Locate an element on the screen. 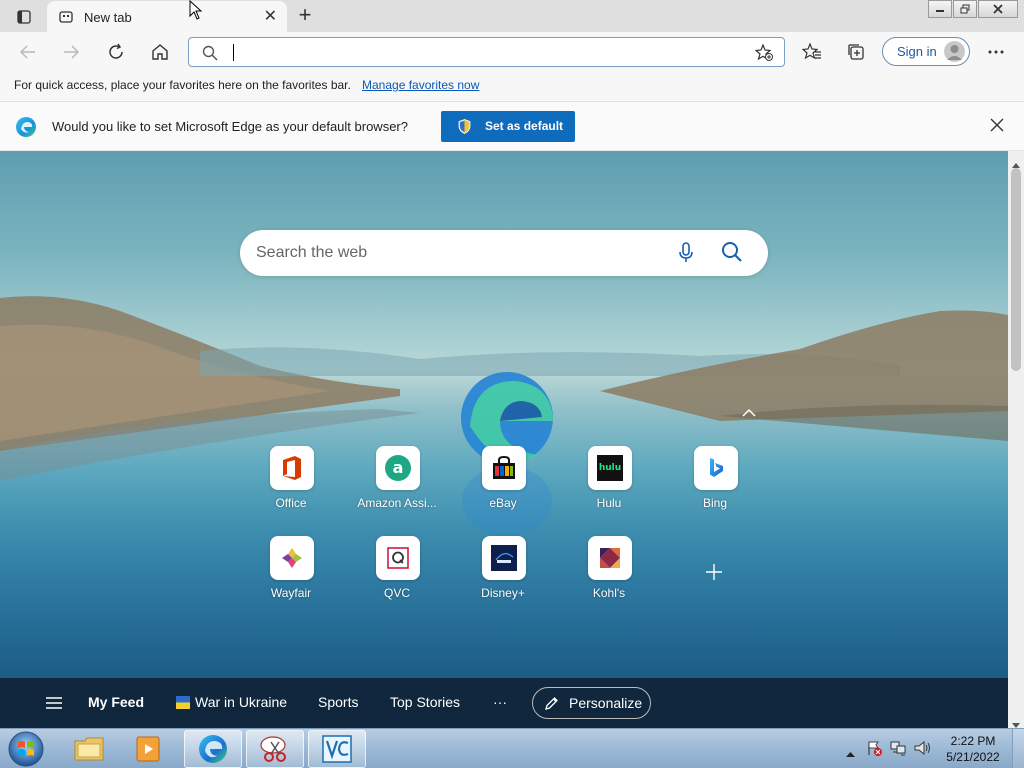 The height and width of the screenshot is (768, 1024). address-bar-input is located at coordinates (486, 52).